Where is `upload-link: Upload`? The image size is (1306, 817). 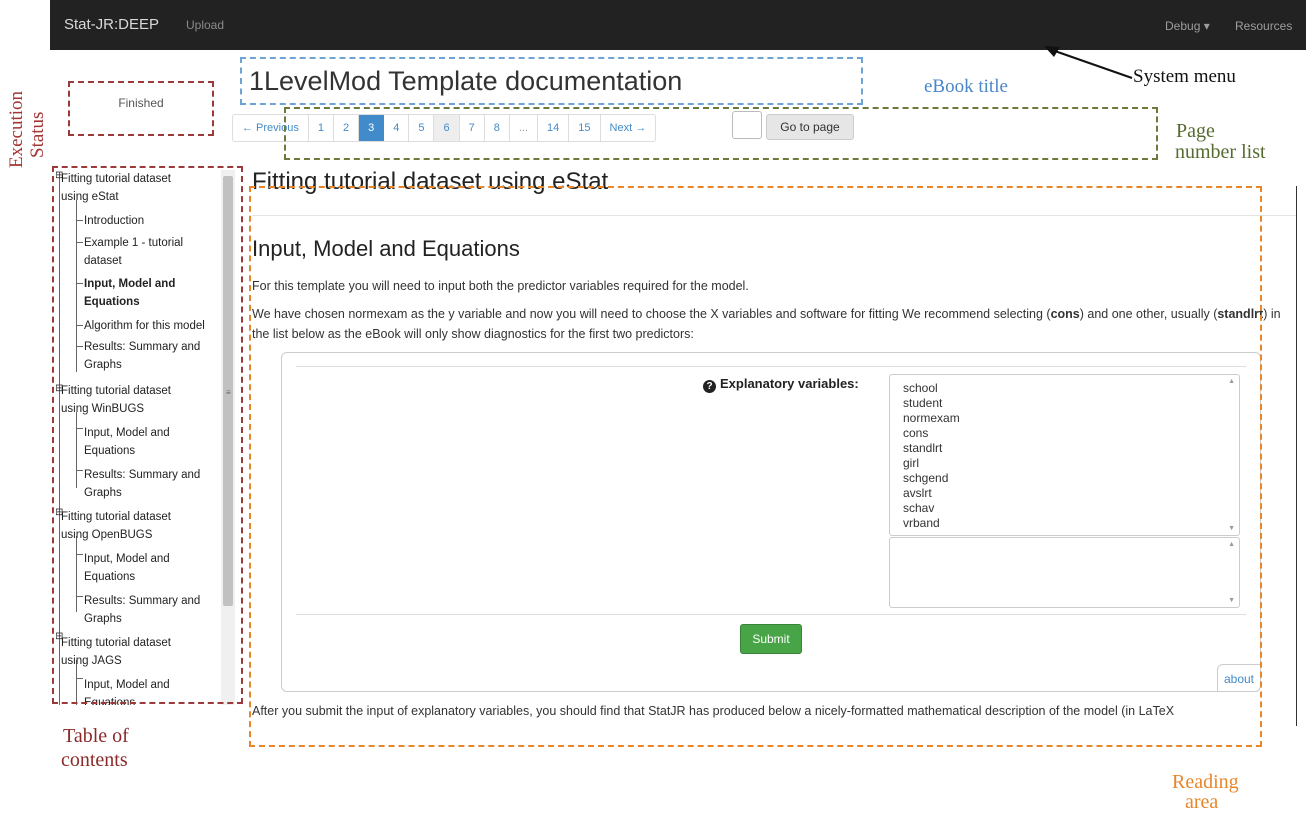 upload-link: Upload is located at coordinates (205, 25).